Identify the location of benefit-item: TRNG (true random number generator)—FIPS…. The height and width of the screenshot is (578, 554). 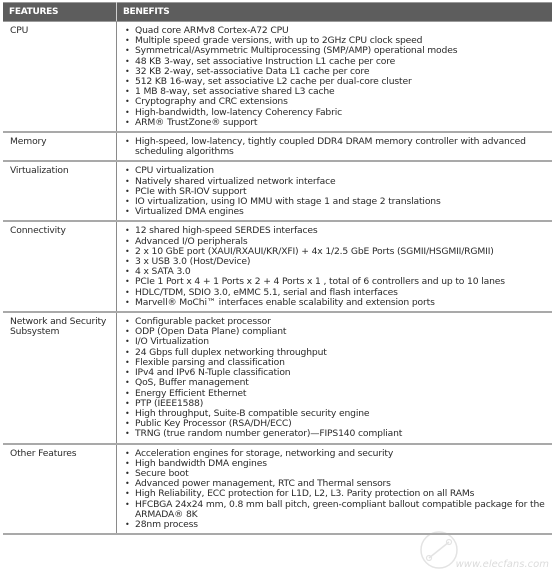
(334, 434).